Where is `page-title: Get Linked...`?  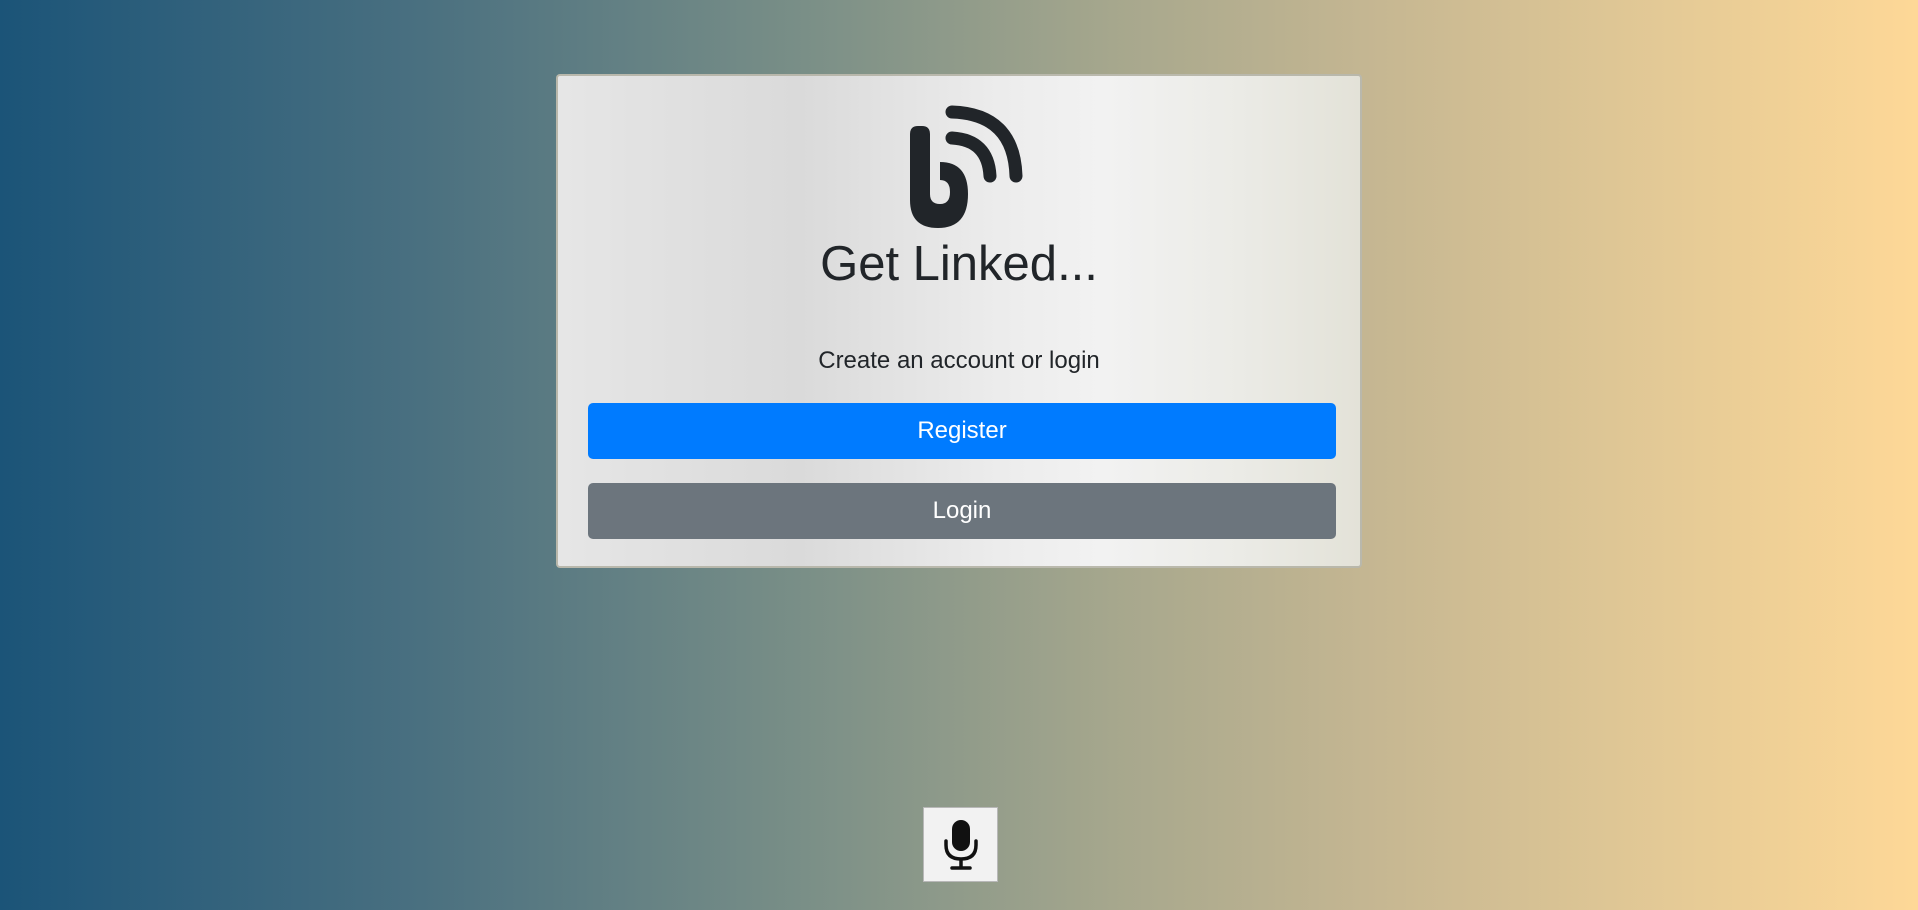 page-title: Get Linked... is located at coordinates (959, 264).